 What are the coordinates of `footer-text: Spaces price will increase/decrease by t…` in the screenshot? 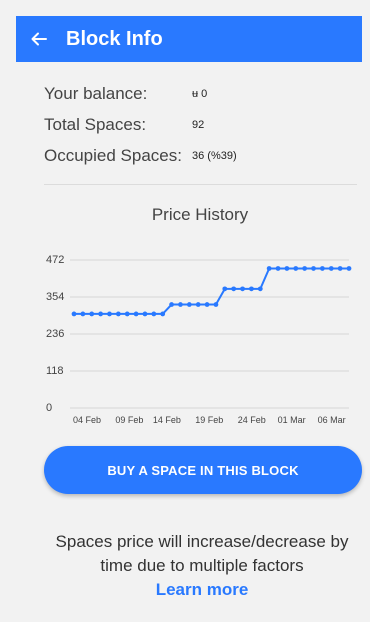 It's located at (202, 553).